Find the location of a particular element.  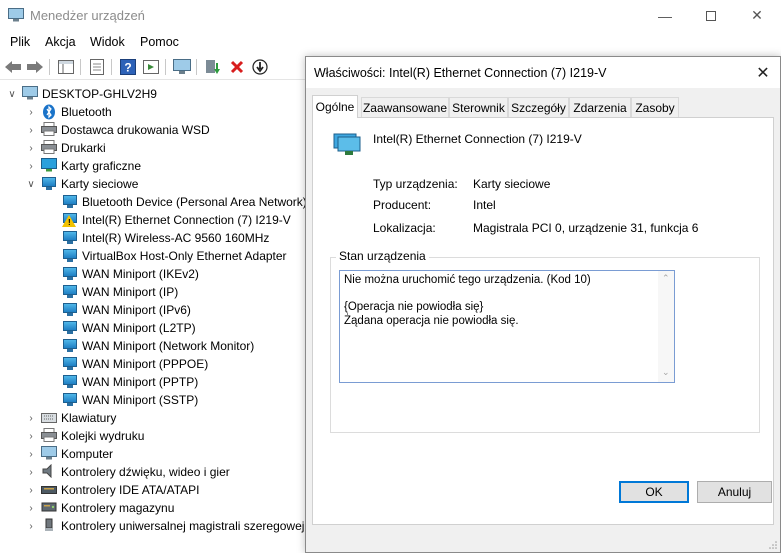

update-driver-icon is located at coordinates (213, 67).